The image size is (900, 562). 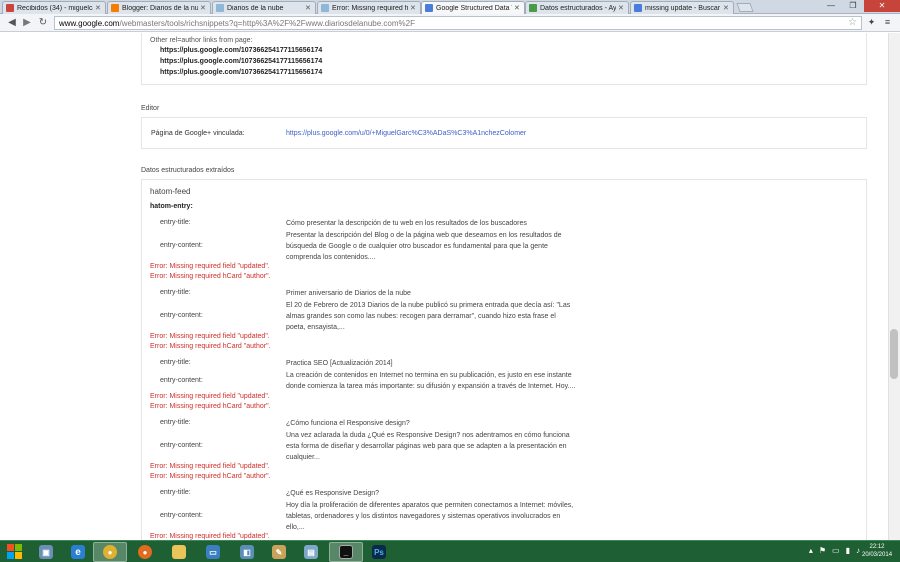 What do you see at coordinates (745, 7) in the screenshot?
I see `new-tab-button` at bounding box center [745, 7].